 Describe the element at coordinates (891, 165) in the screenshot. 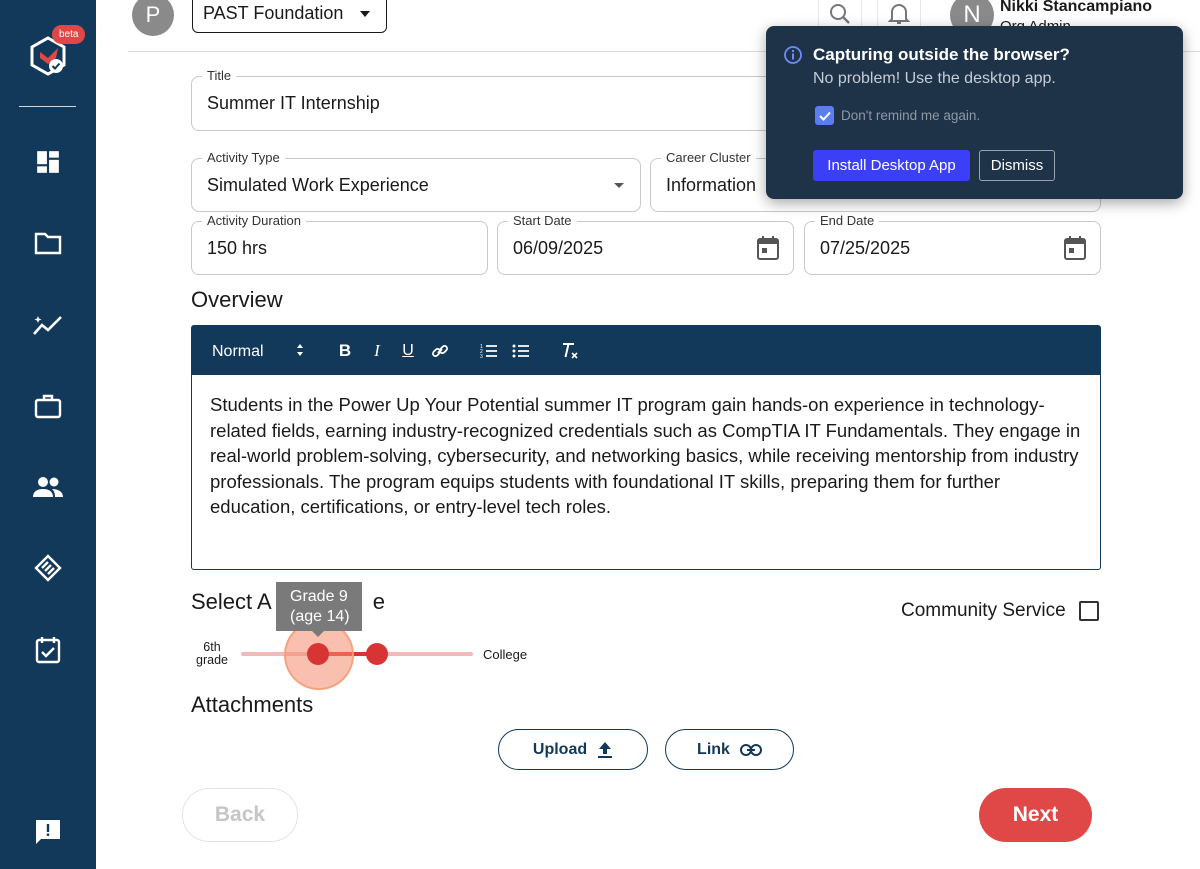

I see `install-desktop-app-button: Install Desktop App` at that location.